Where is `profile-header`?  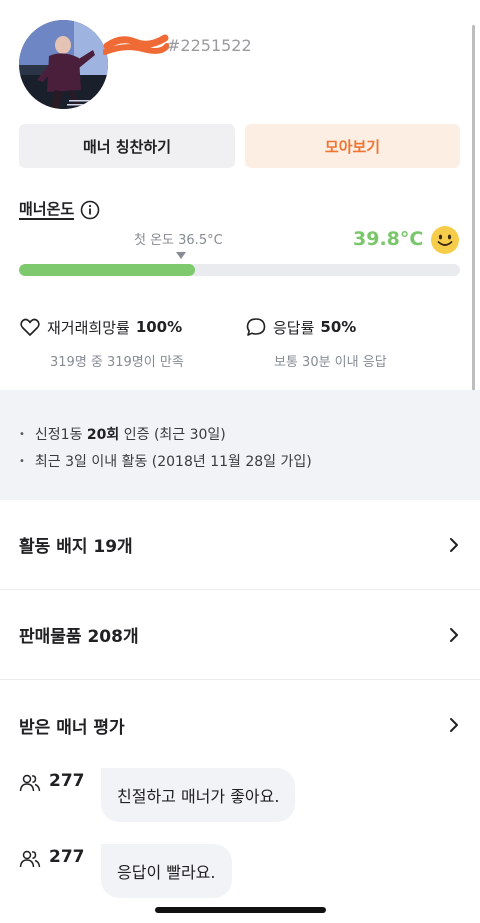 profile-header is located at coordinates (63, 64).